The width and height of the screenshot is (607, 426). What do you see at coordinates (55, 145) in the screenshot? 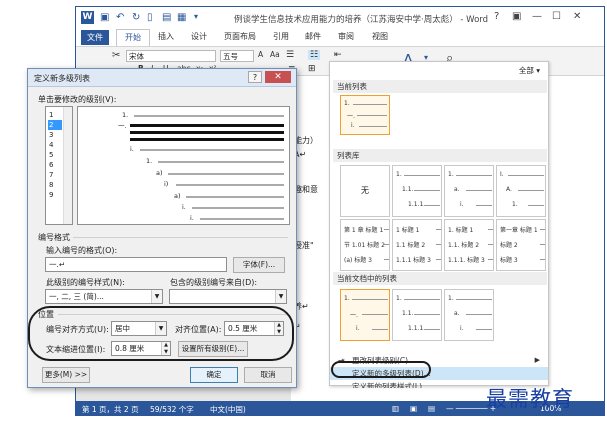
I see `level-item: 4` at bounding box center [55, 145].